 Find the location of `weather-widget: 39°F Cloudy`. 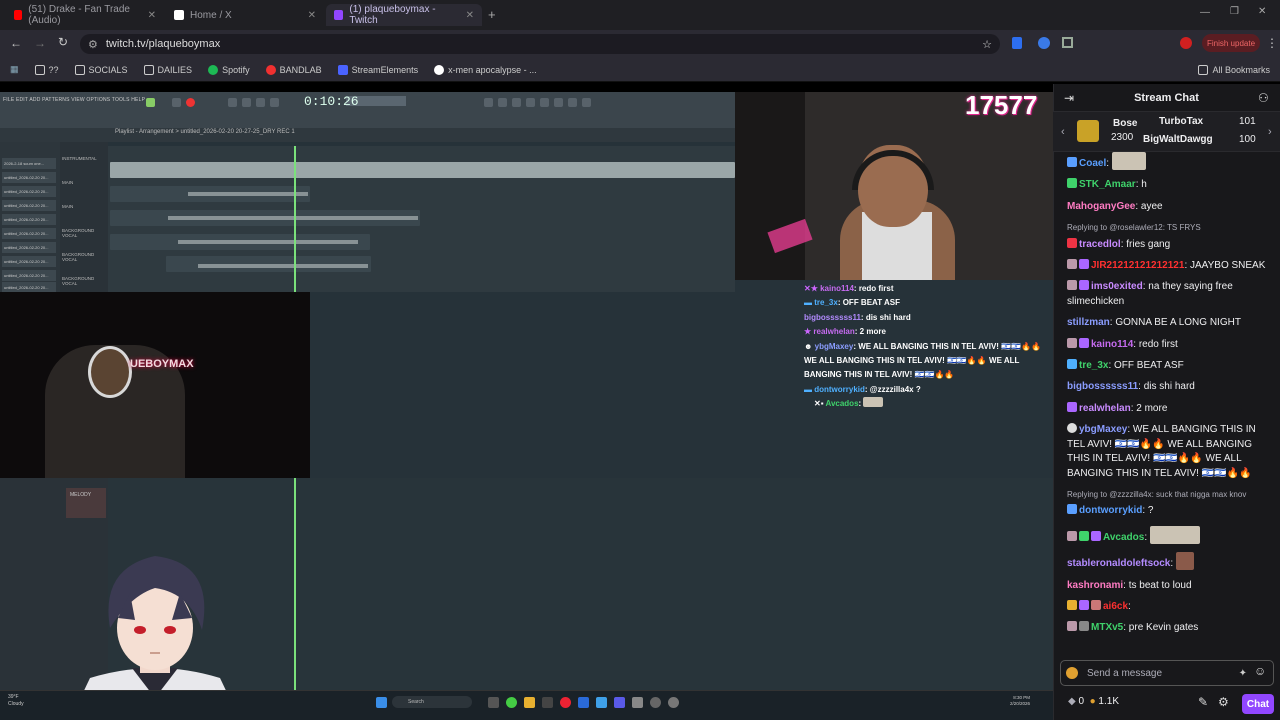

weather-widget: 39°F Cloudy is located at coordinates (16, 700).